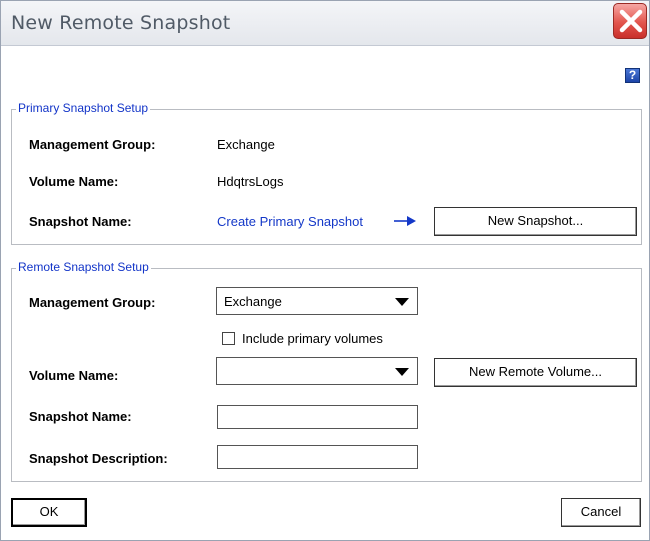  Describe the element at coordinates (601, 512) in the screenshot. I see `cancel-button: Cancel` at that location.